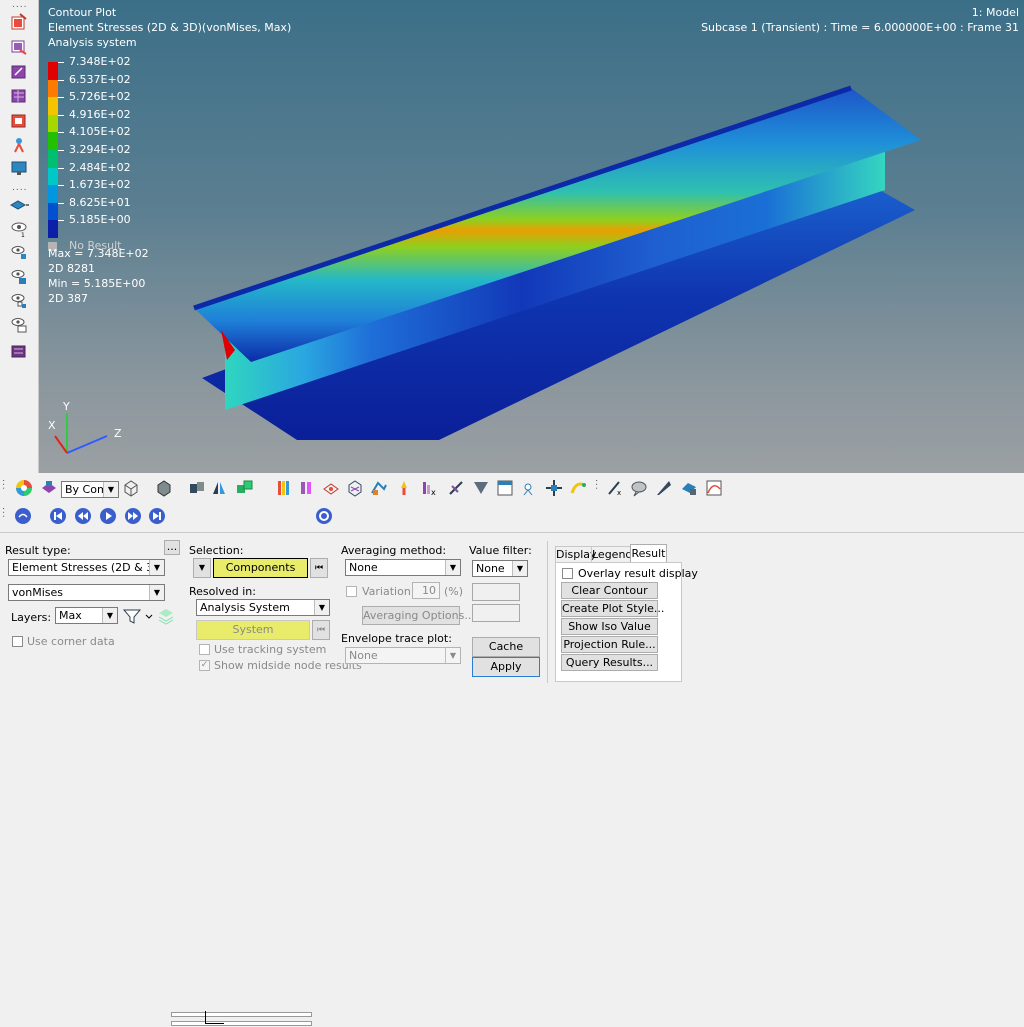 This screenshot has width=1024, height=1027. Describe the element at coordinates (245, 488) in the screenshot. I see `add-component-icon` at that location.